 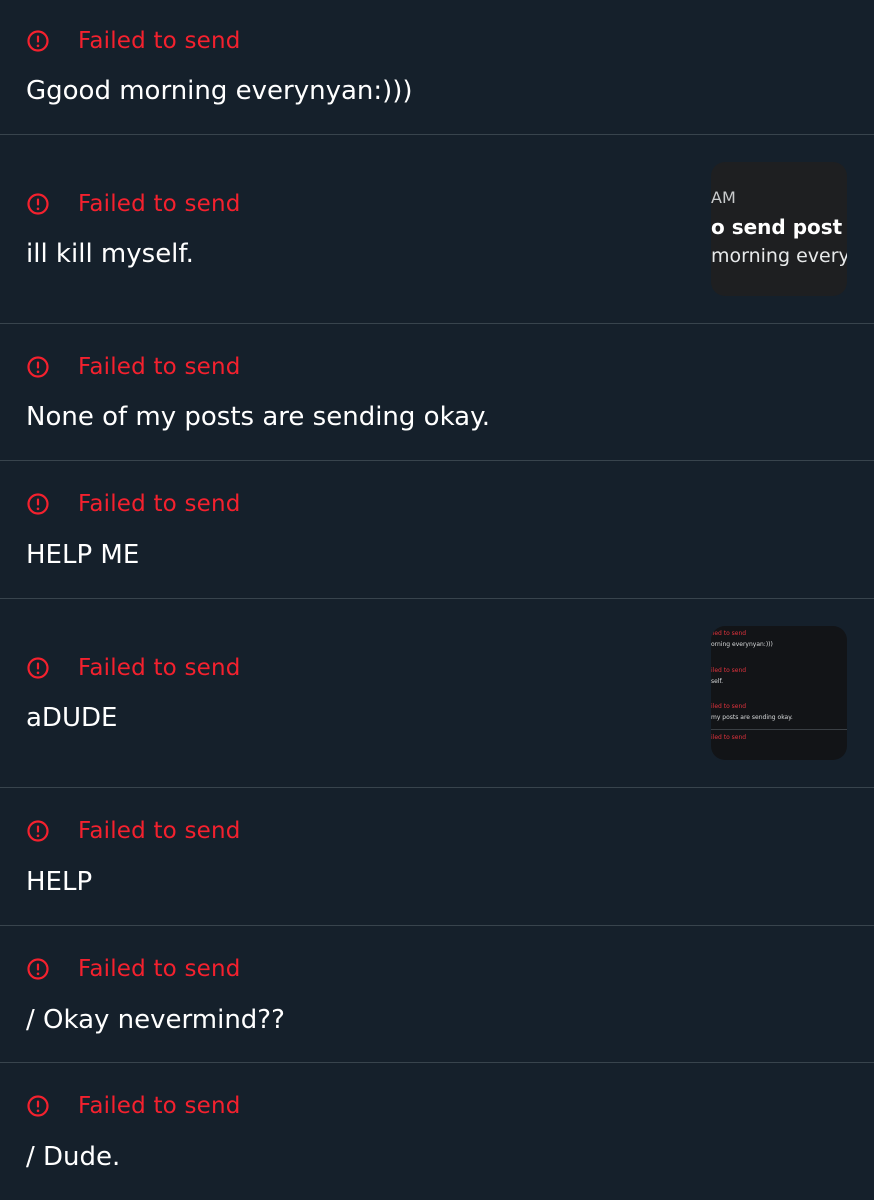 I want to click on post-item: Failed to send HELP ME, so click(x=437, y=530).